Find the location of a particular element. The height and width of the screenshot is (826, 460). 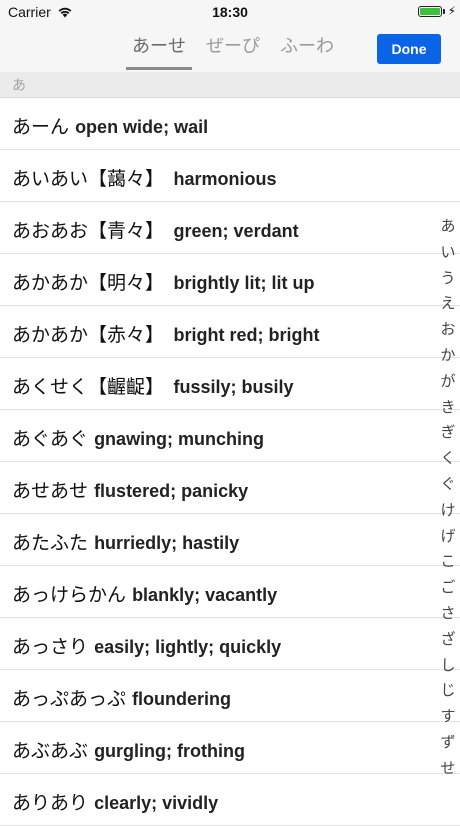

section-header: あ is located at coordinates (230, 85).